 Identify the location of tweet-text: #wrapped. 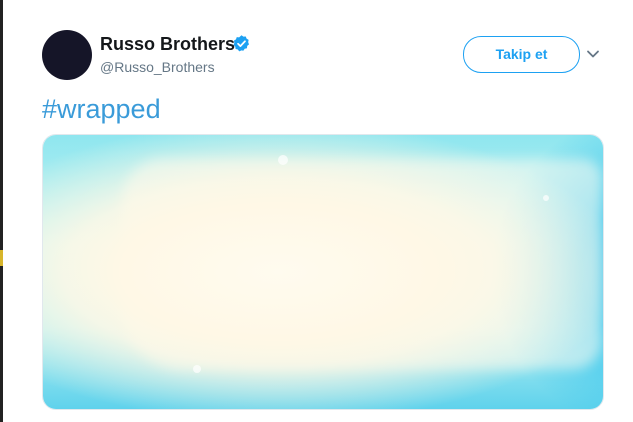
(101, 109).